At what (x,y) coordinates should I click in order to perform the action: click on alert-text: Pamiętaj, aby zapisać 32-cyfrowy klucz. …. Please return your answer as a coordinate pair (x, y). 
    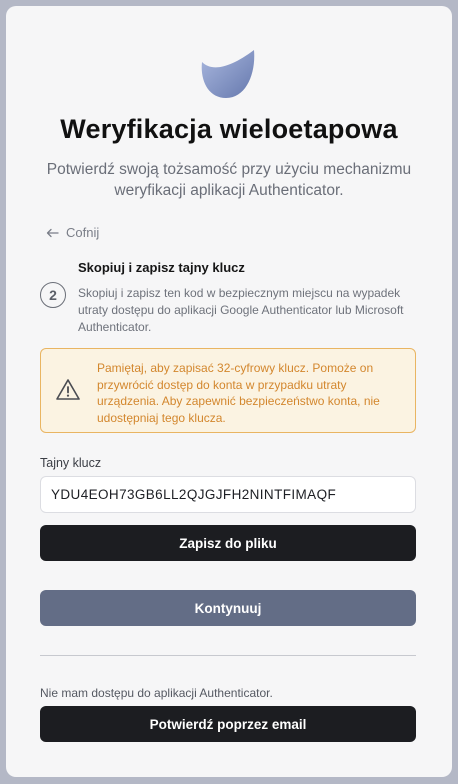
    Looking at the image, I should click on (238, 393).